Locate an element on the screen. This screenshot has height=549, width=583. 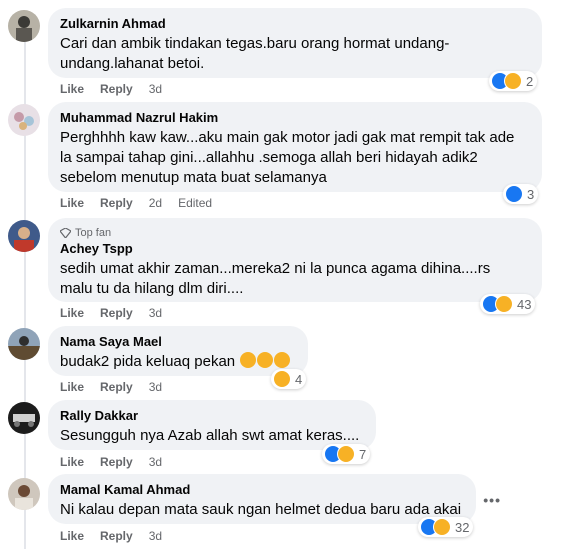
reaction-summary: 32 is located at coordinates (446, 527).